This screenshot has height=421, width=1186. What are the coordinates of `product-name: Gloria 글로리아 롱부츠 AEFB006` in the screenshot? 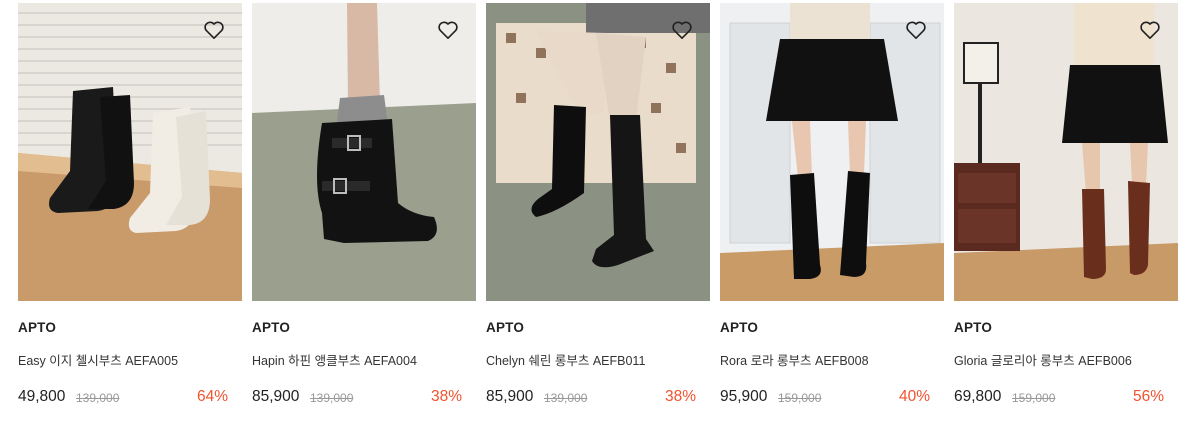 It's located at (1043, 359).